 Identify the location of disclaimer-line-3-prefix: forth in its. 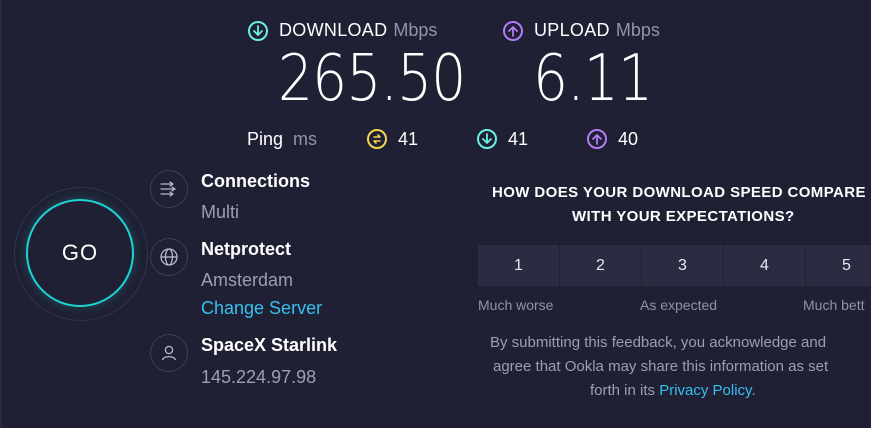
(625, 390).